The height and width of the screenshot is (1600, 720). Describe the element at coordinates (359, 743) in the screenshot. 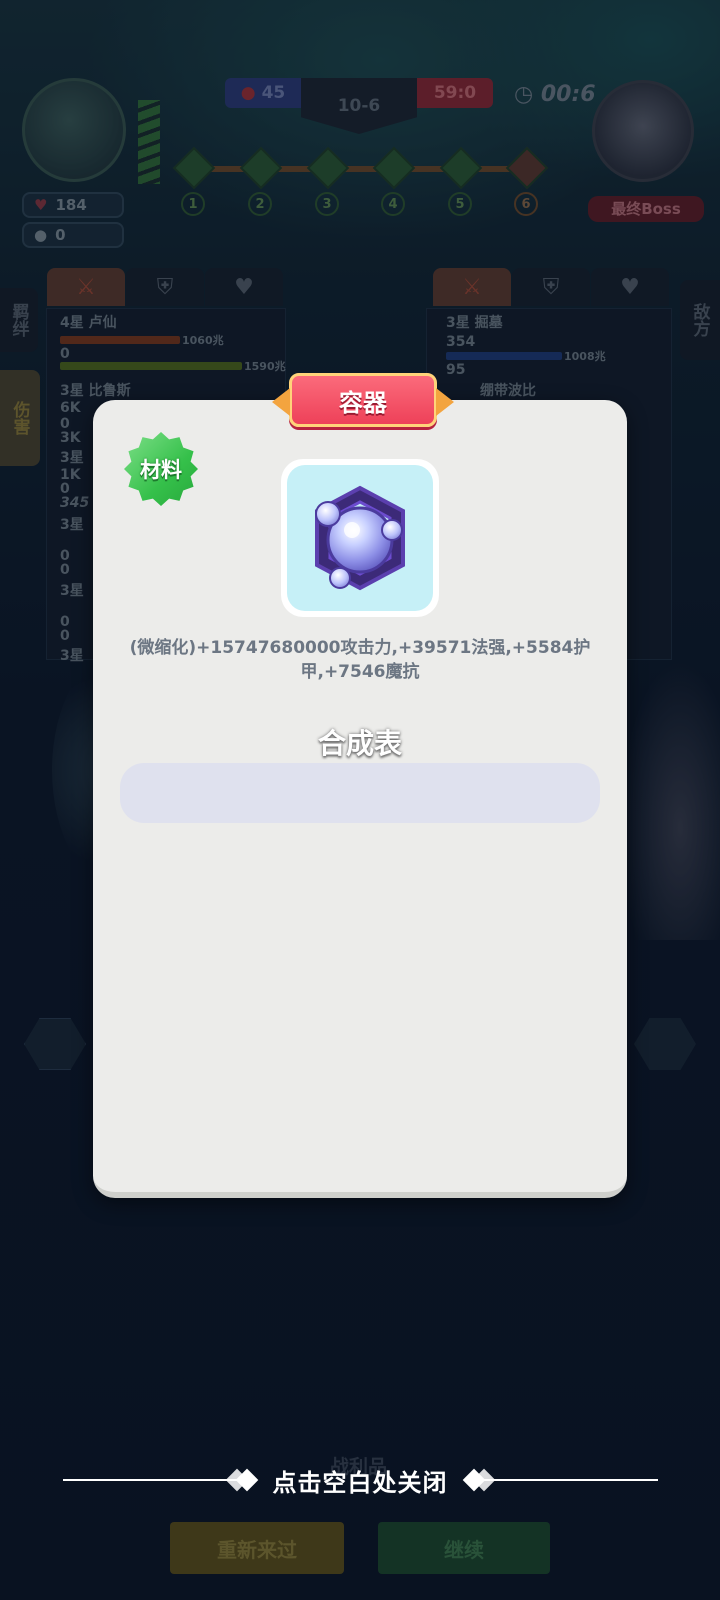

I see `recipe-title: 合成表` at that location.